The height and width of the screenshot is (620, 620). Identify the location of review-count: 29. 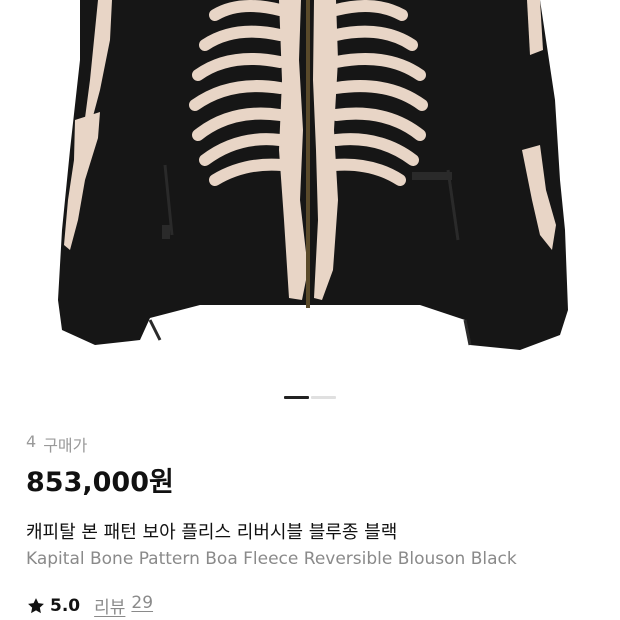
(142, 605).